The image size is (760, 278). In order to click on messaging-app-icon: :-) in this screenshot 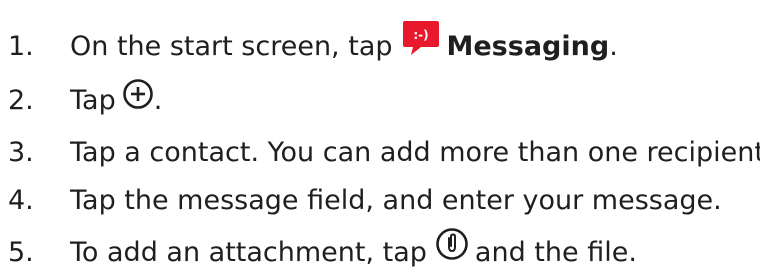, I will do `click(421, 38)`.